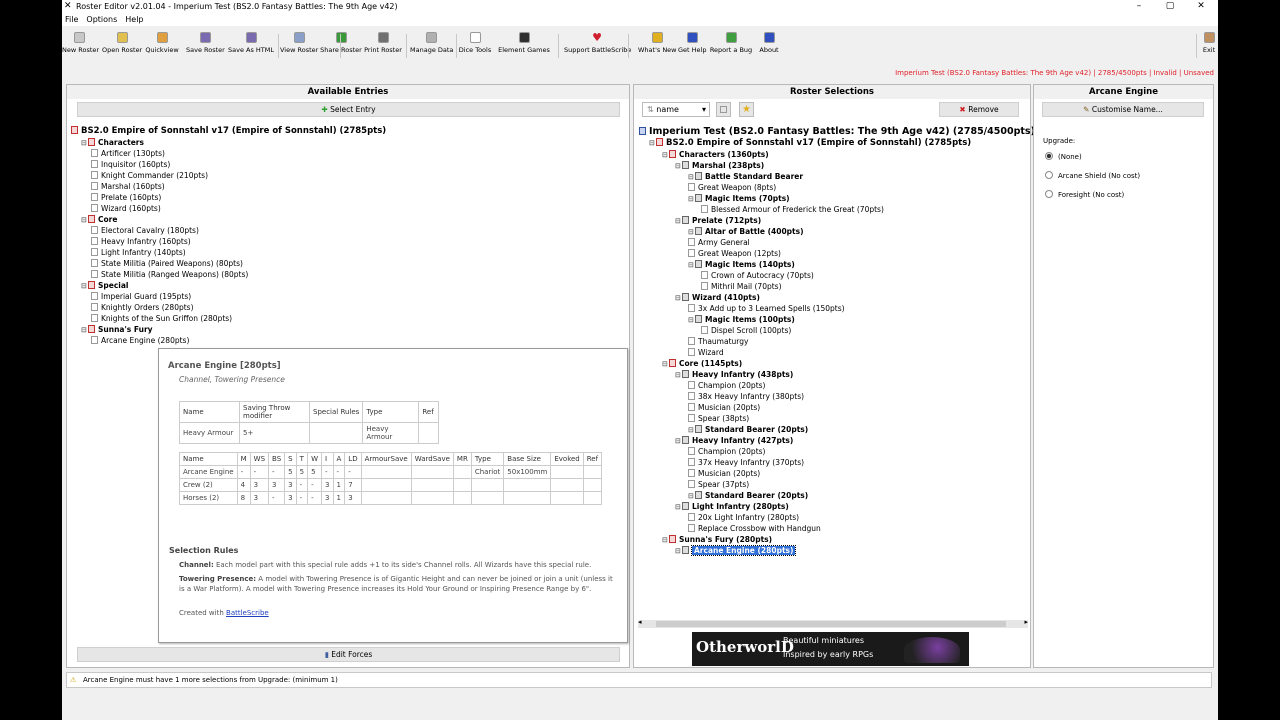 This screenshot has width=1280, height=720. Describe the element at coordinates (718, 220) in the screenshot. I see `roster-tree-item: ⊟ Prelate (712pts)` at that location.